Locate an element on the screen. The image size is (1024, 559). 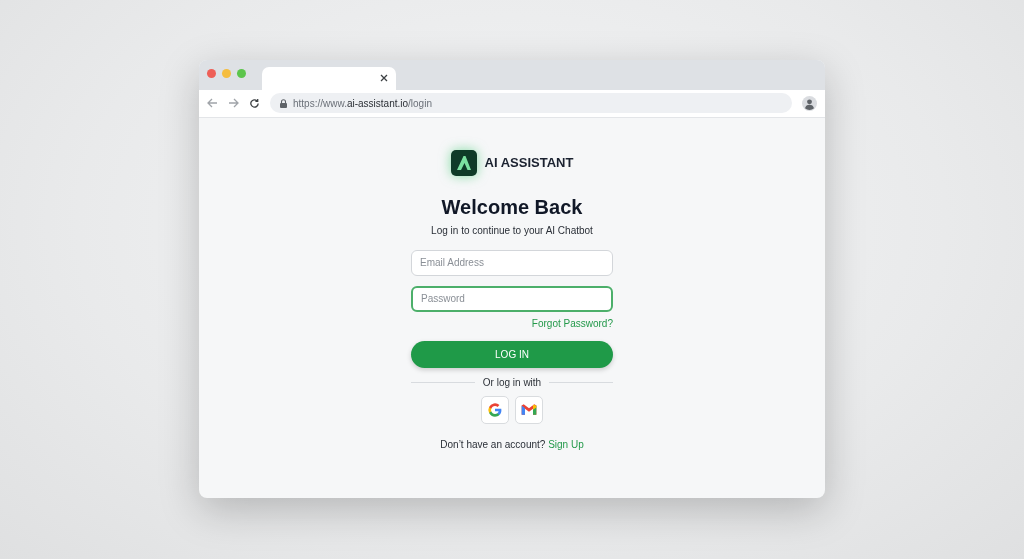
url-field: https://www.ai-assistant.io/login is located at coordinates (531, 103).